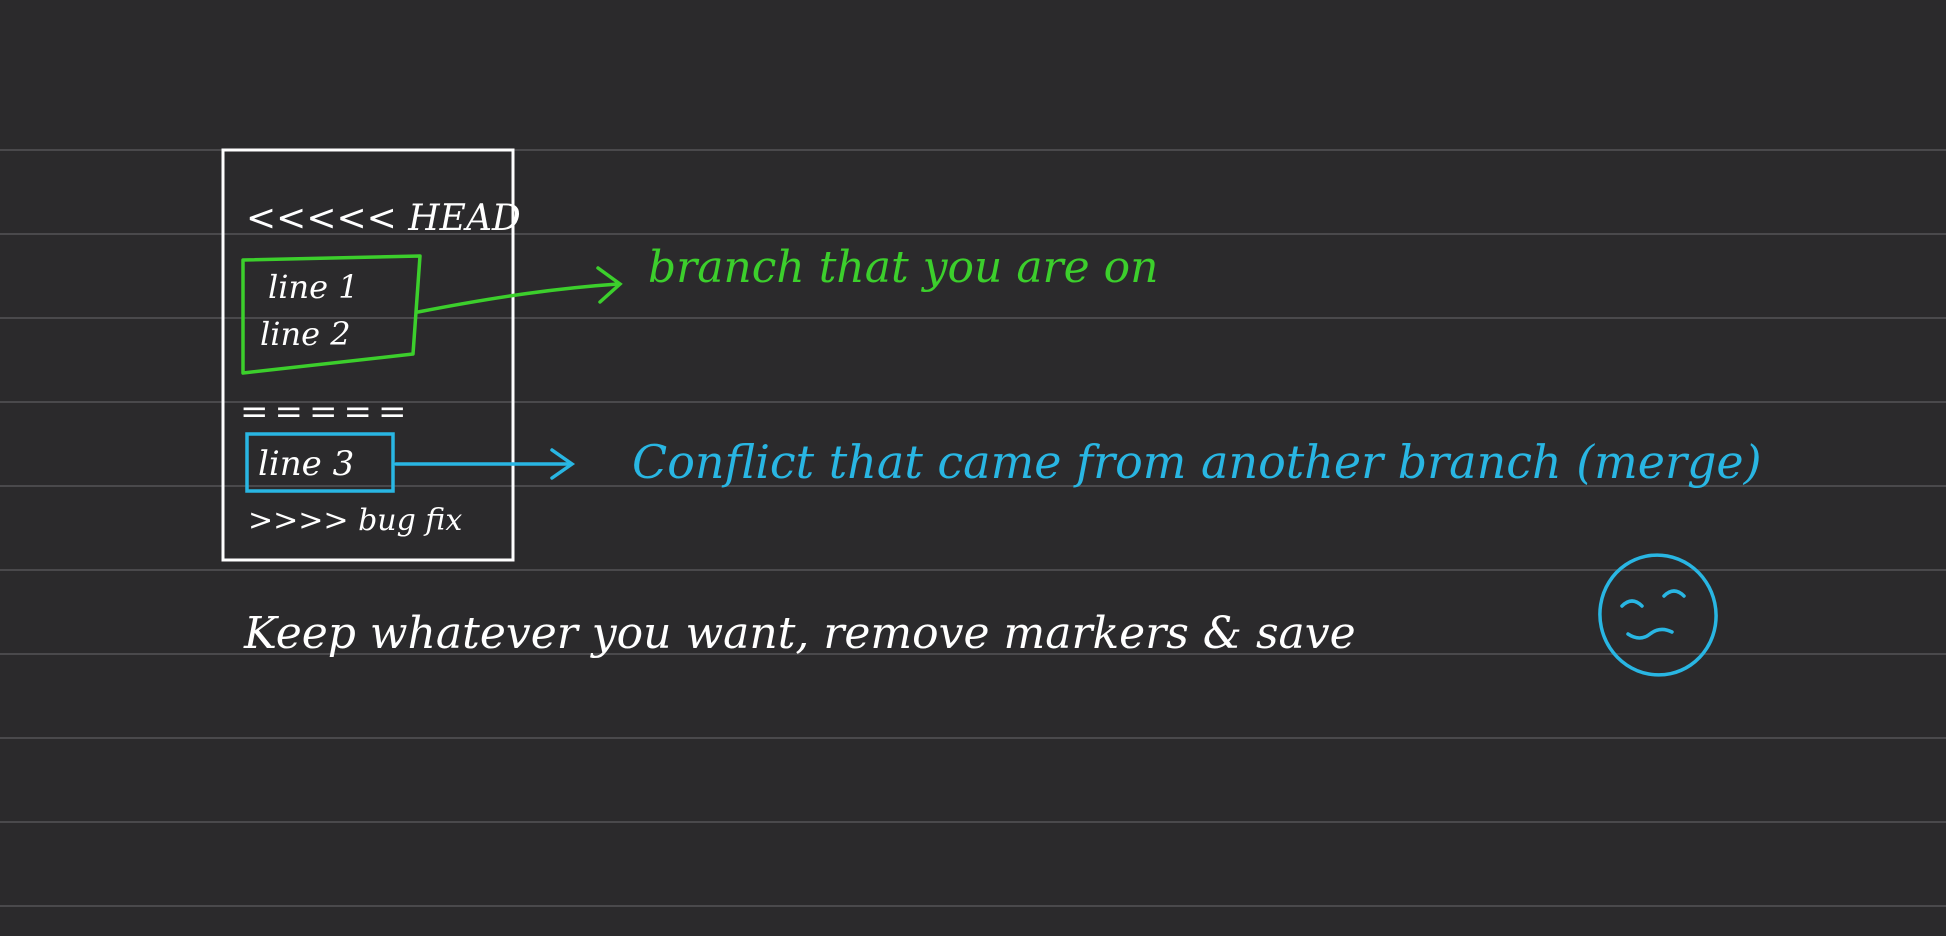 The image size is (1946, 936). Describe the element at coordinates (355, 520) in the screenshot. I see `end-marker: >>>> bug fix` at that location.